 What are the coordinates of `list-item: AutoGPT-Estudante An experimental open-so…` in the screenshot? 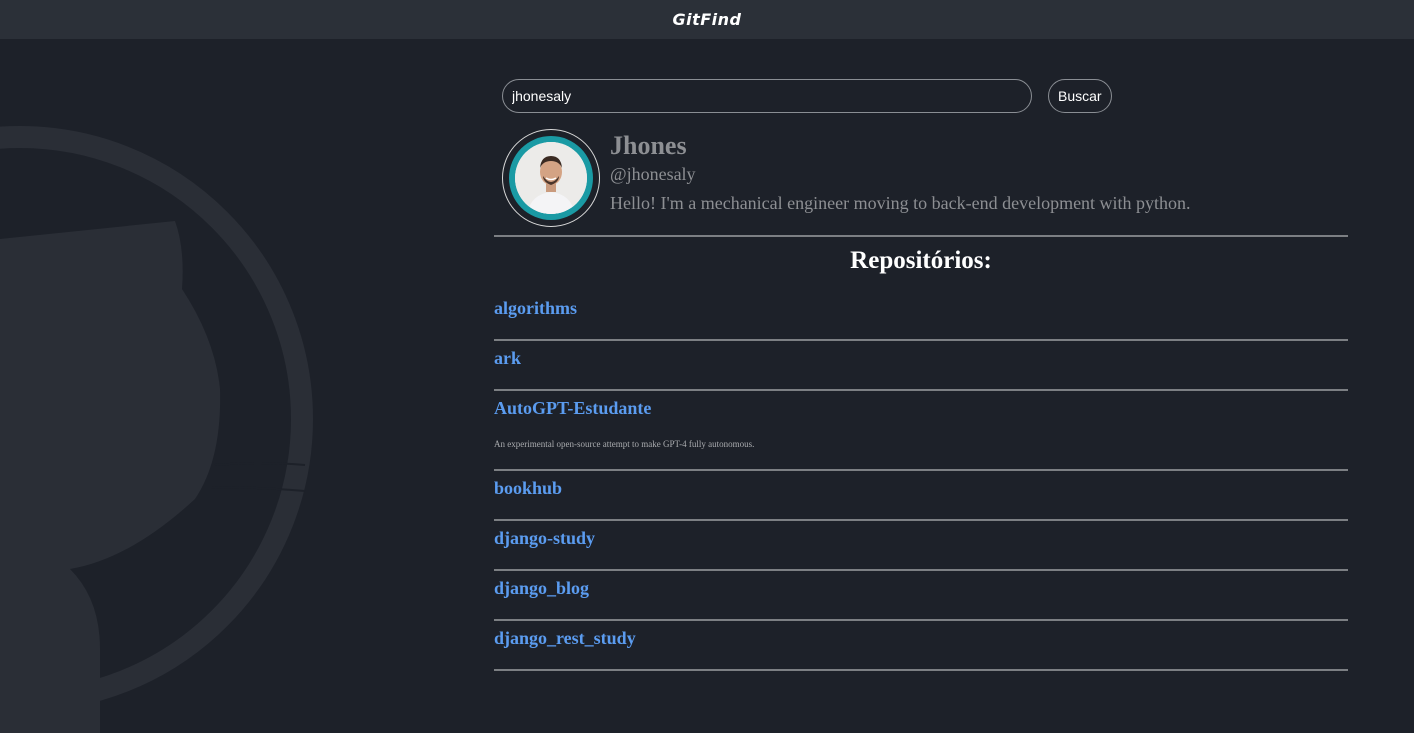 It's located at (921, 431).